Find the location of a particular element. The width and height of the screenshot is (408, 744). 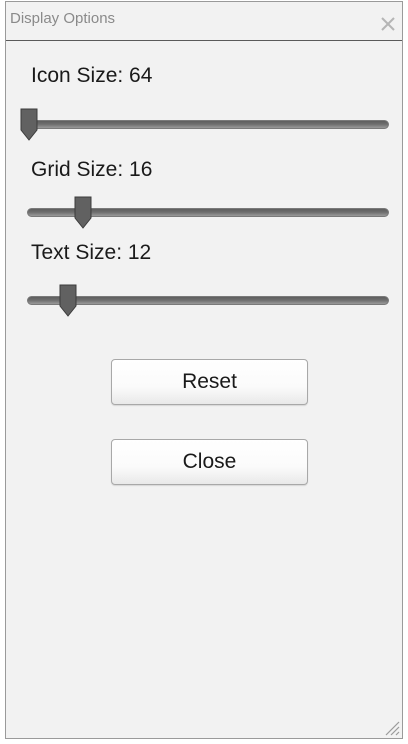

grid-size-slider is located at coordinates (208, 213).